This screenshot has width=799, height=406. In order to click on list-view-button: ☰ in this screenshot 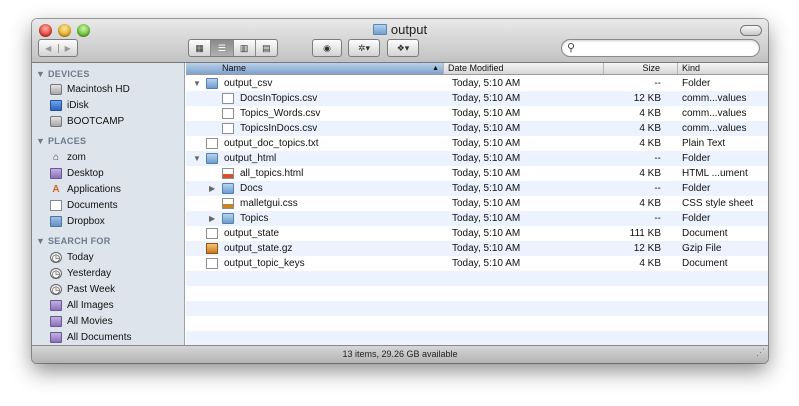, I will do `click(221, 48)`.